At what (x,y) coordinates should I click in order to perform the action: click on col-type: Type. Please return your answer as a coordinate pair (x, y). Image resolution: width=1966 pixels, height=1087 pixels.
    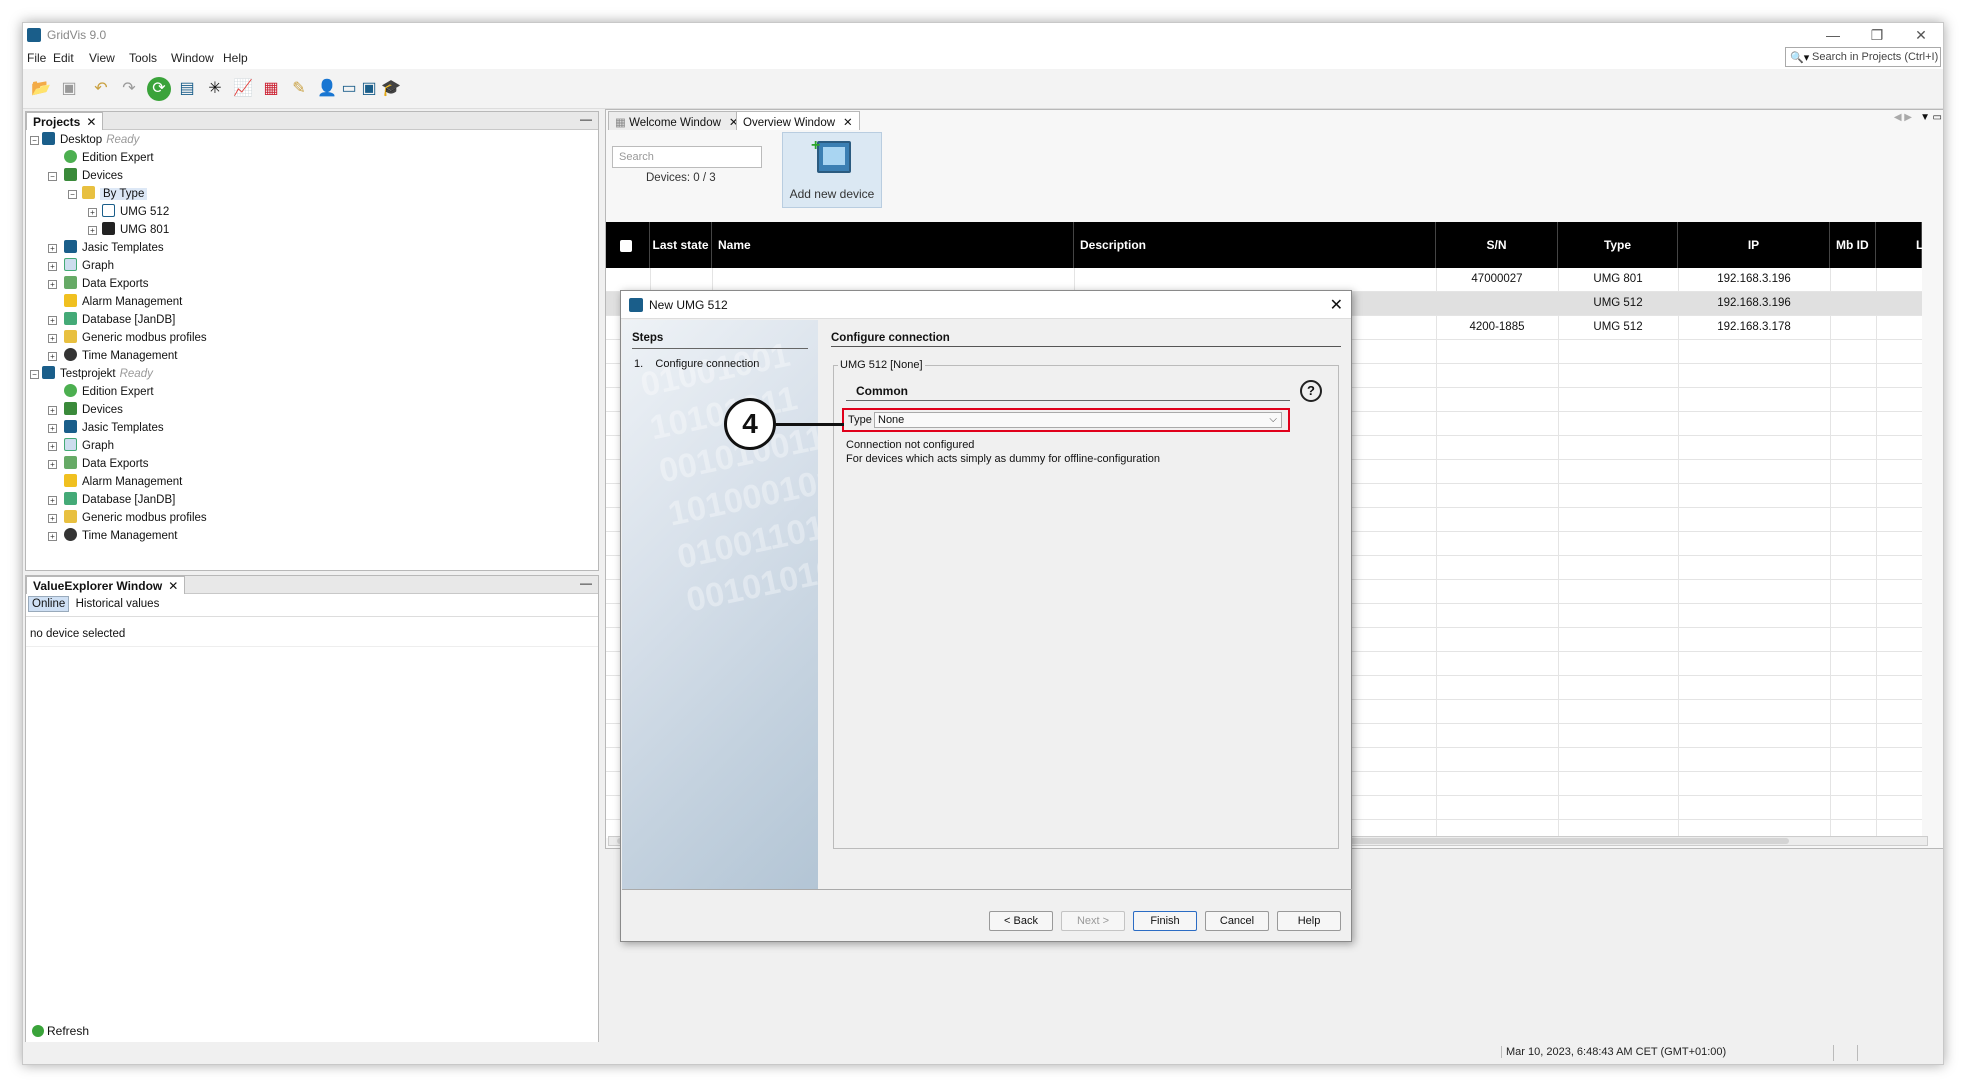
    Looking at the image, I should click on (1618, 245).